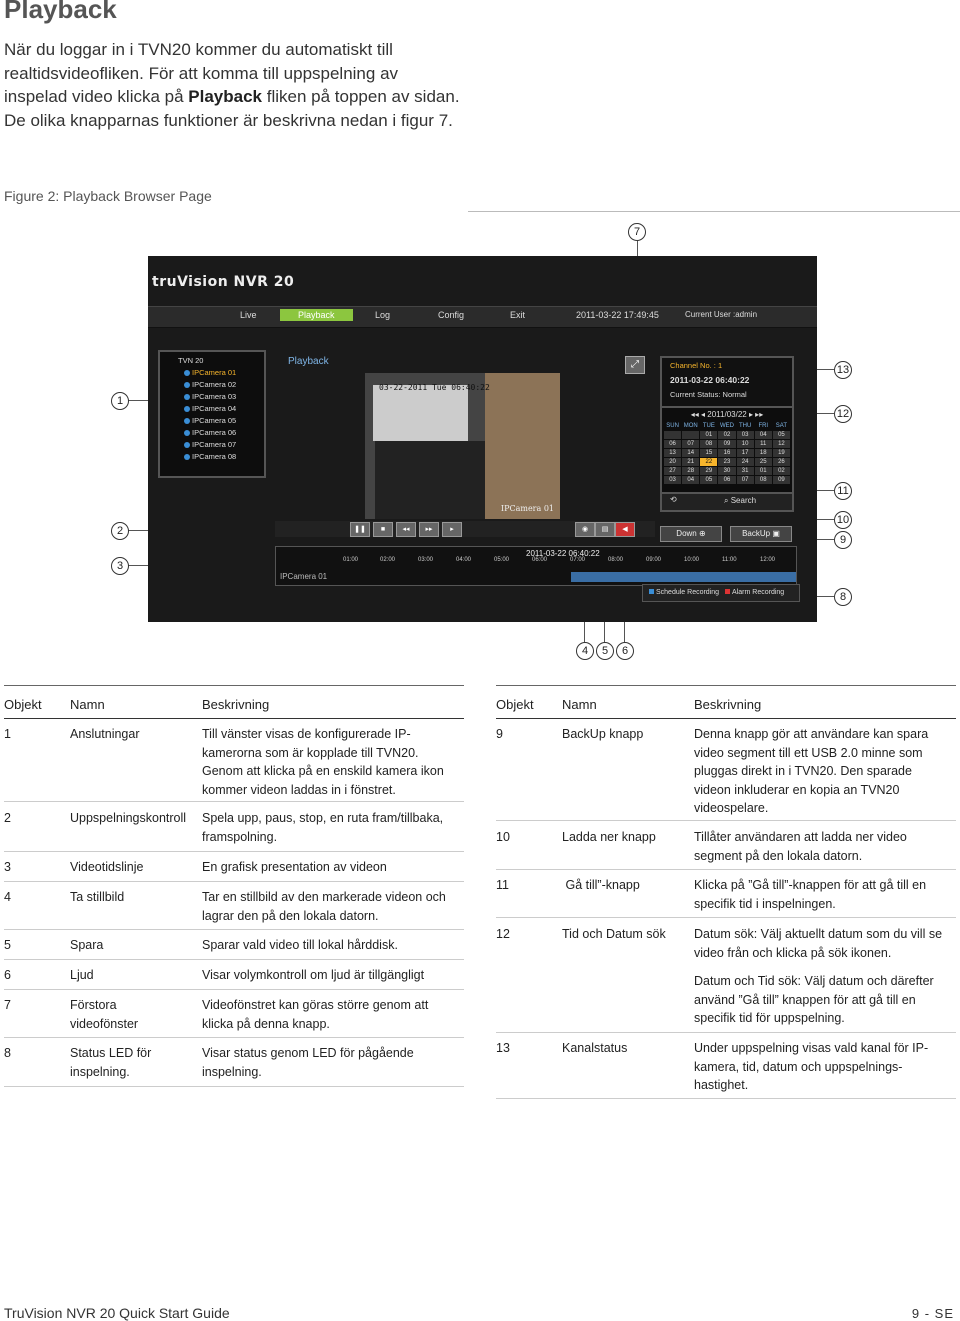 Image resolution: width=960 pixels, height=1321 pixels. What do you see at coordinates (727, 471) in the screenshot?
I see `calendar-day: 30` at bounding box center [727, 471].